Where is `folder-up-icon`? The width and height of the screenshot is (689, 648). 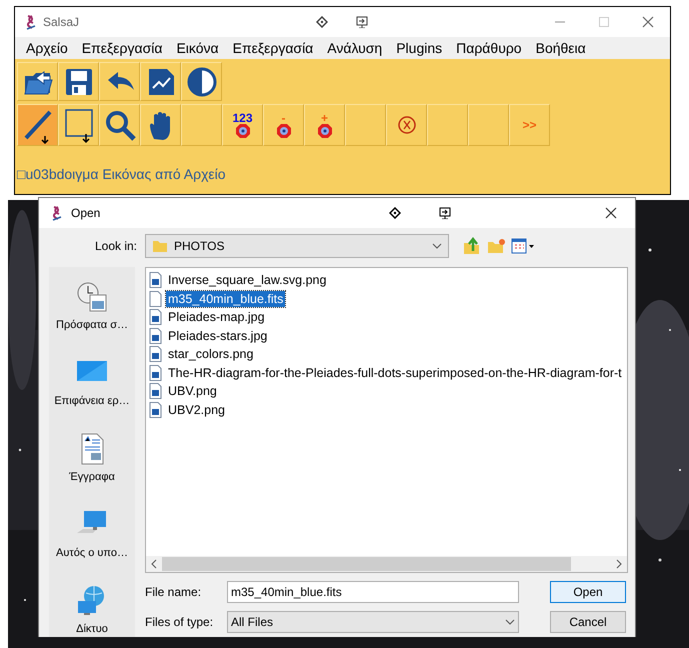
folder-up-icon is located at coordinates (472, 246).